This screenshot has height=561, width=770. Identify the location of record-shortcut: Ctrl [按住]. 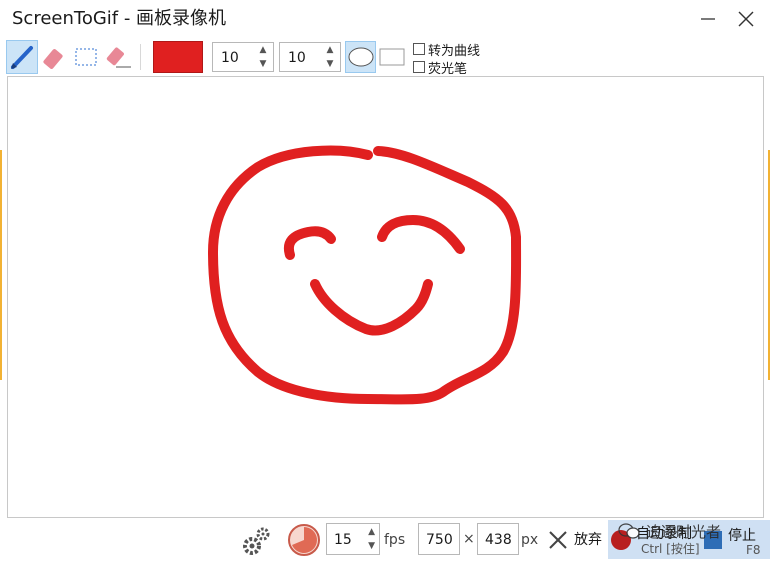
(670, 549).